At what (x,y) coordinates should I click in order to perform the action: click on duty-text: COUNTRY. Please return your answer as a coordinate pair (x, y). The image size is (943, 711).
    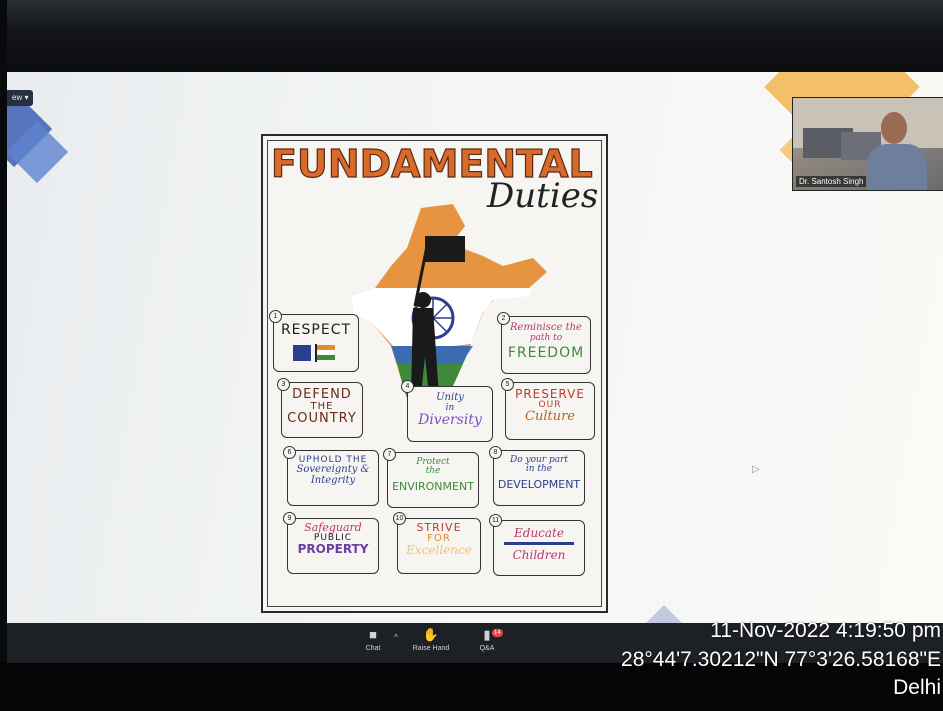
    Looking at the image, I should click on (322, 419).